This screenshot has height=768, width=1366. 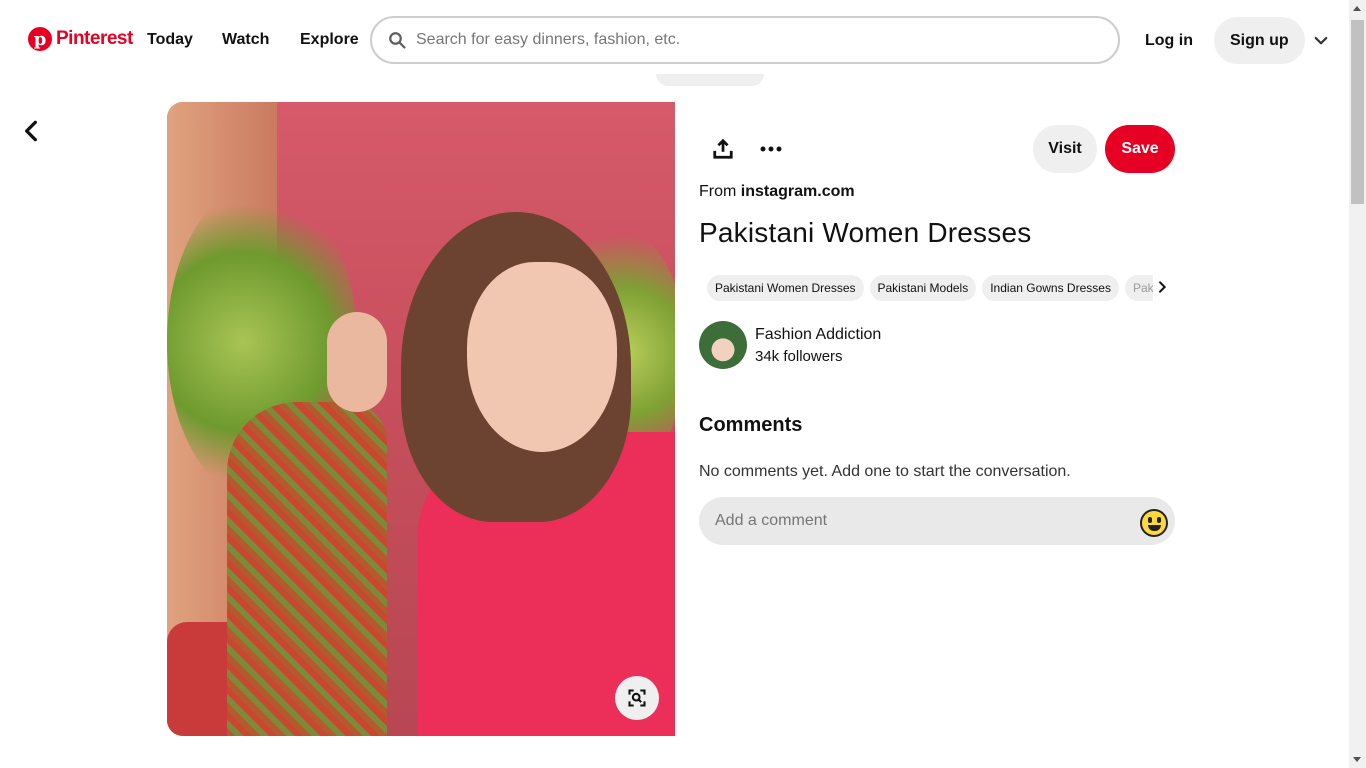 I want to click on search-bar, so click(x=745, y=40).